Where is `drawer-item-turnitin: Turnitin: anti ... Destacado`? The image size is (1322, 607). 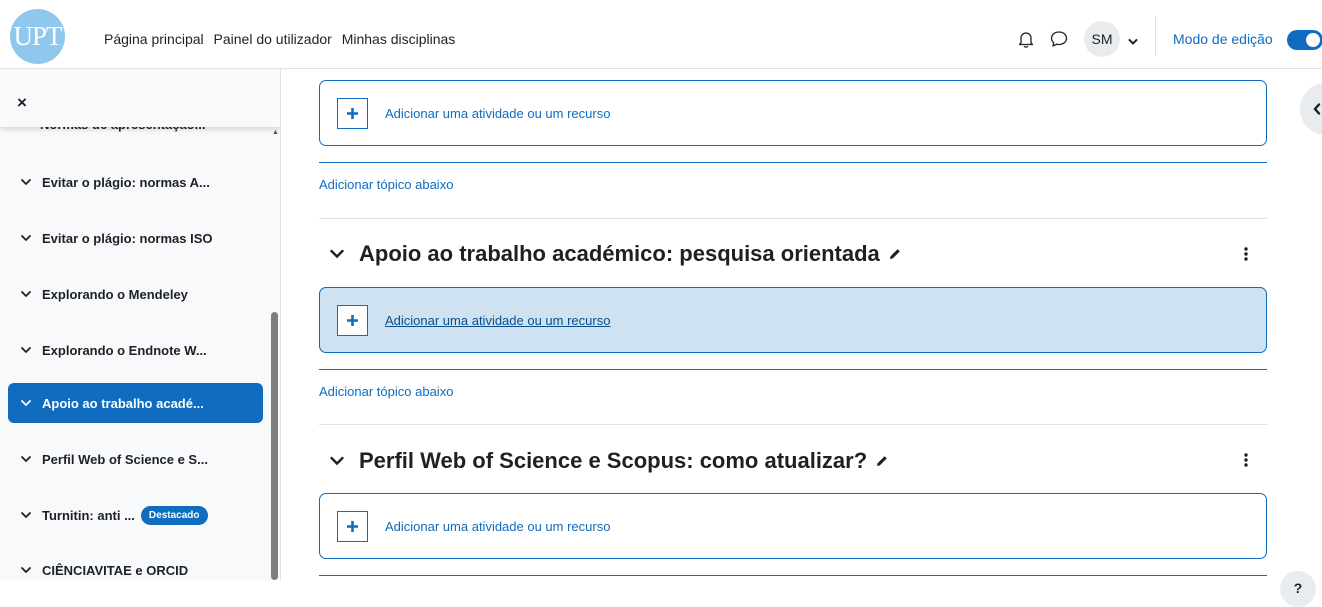 drawer-item-turnitin: Turnitin: anti ... Destacado is located at coordinates (135, 515).